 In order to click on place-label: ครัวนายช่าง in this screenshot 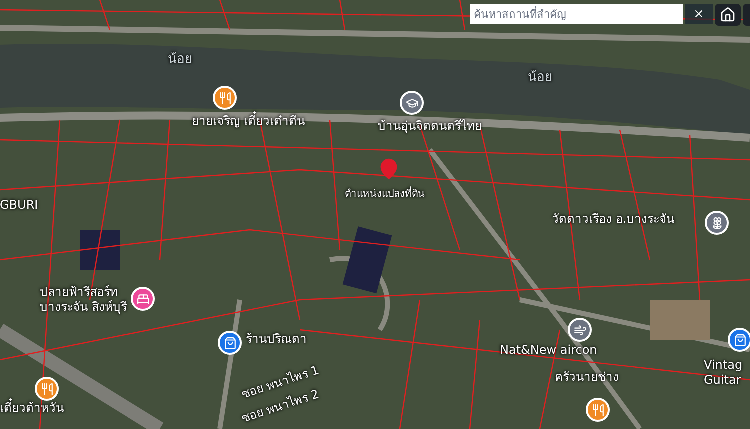, I will do `click(587, 377)`.